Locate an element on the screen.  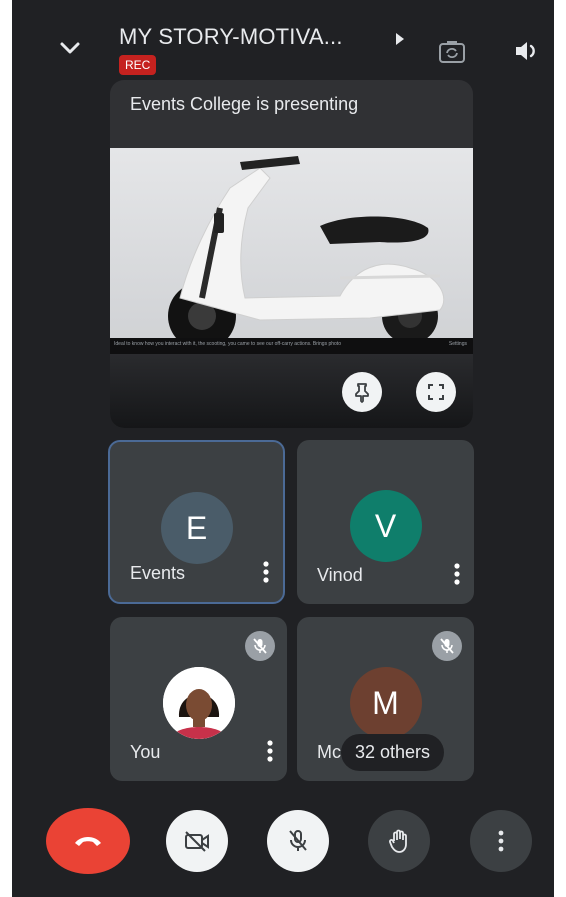
camera-off-icon is located at coordinates (197, 841).